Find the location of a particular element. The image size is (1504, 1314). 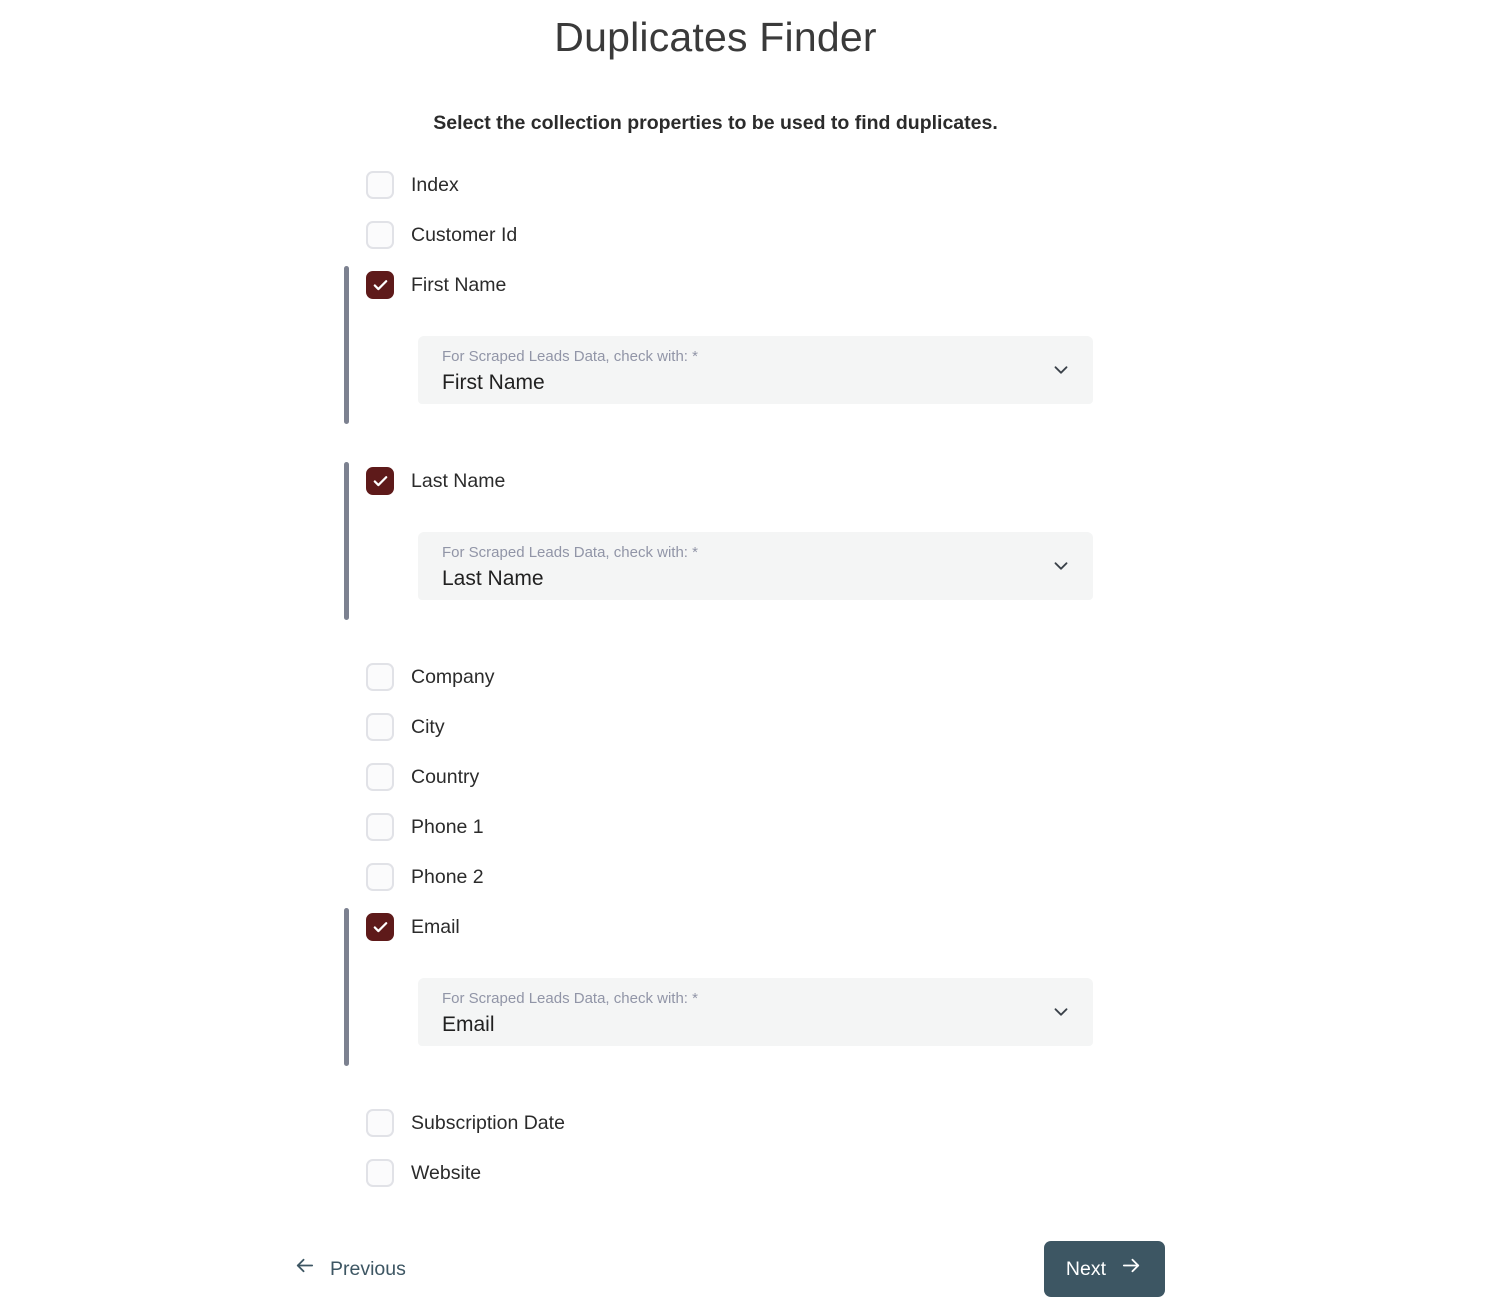

property-row-email: Email is located at coordinates (733, 927).